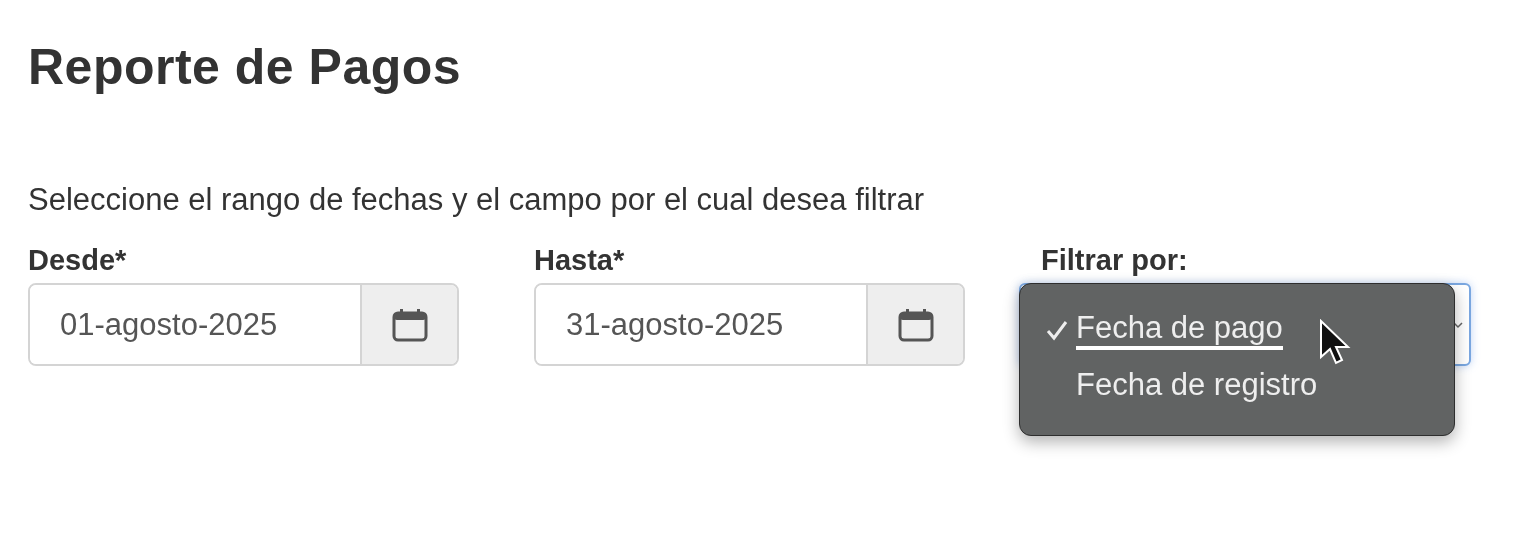 This screenshot has width=1532, height=560. What do you see at coordinates (1336, 343) in the screenshot?
I see `pointer-icon` at bounding box center [1336, 343].